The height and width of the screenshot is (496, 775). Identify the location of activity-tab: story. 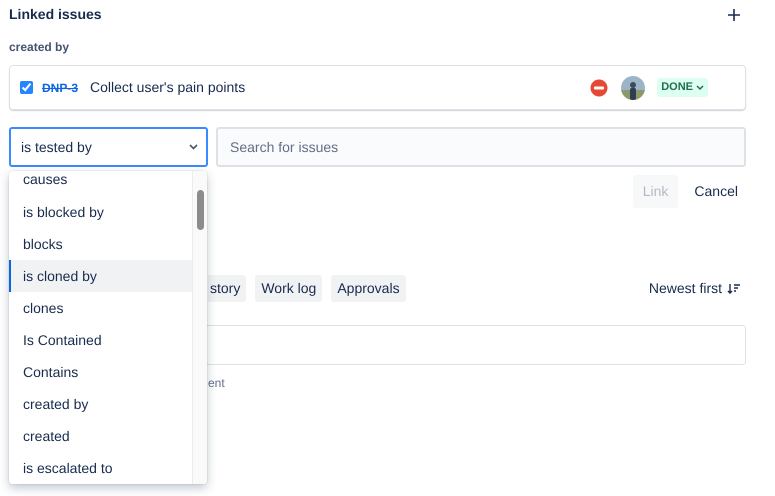
(227, 288).